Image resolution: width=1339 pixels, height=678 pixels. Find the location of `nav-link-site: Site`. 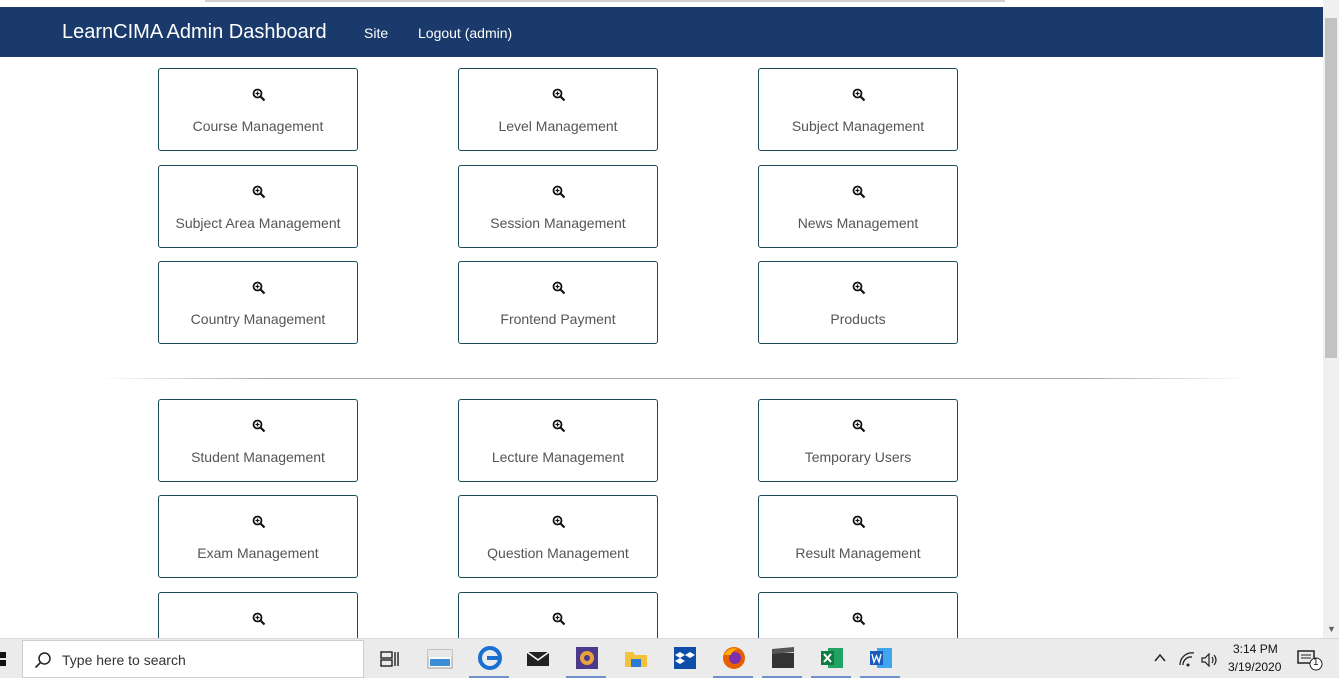

nav-link-site: Site is located at coordinates (376, 33).